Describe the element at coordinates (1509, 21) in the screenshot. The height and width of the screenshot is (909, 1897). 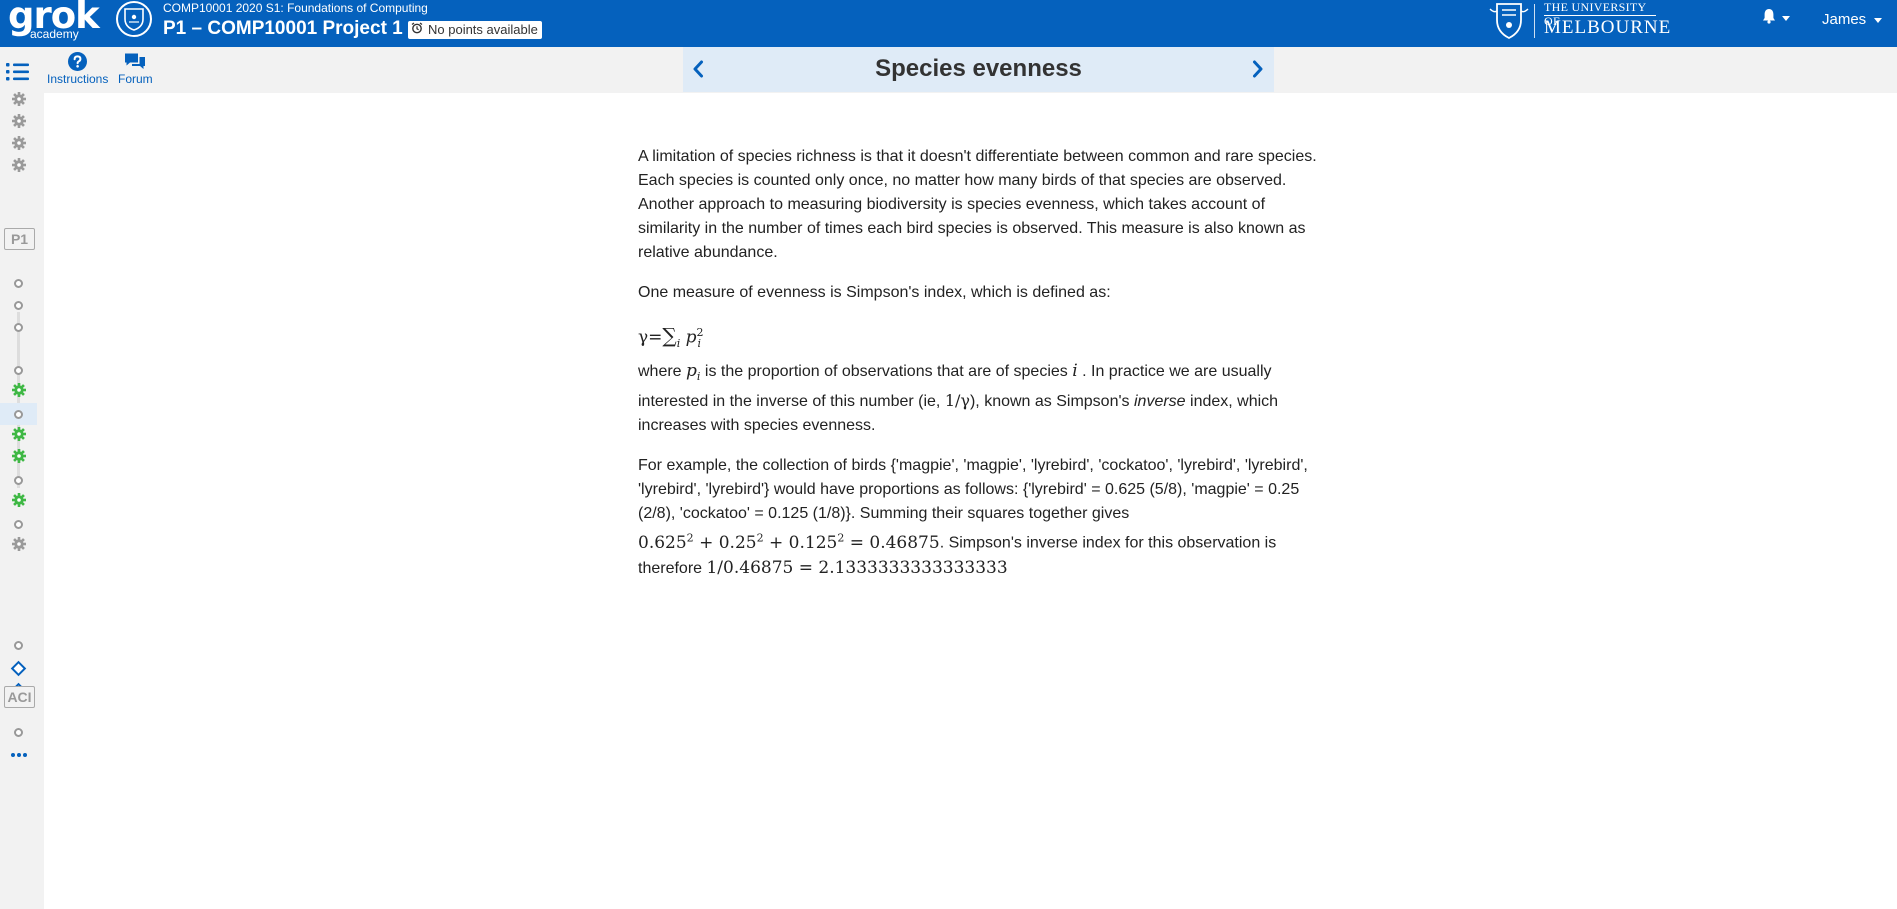
I see `university-shield-icon` at that location.